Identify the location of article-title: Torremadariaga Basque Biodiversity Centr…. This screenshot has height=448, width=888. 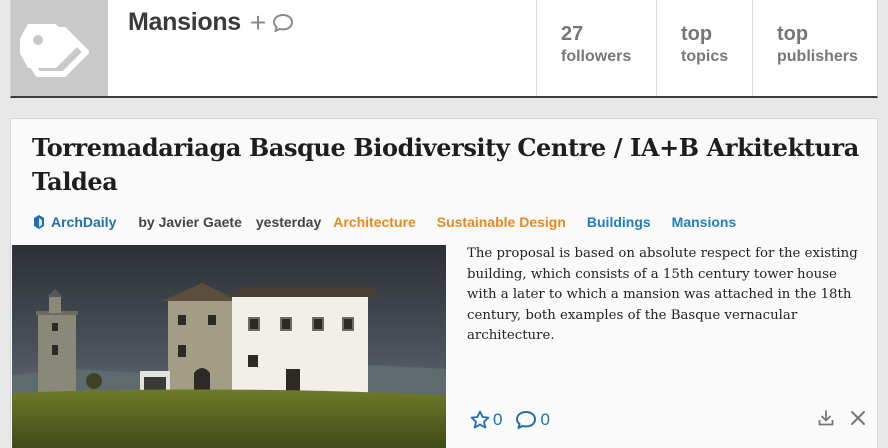
(447, 165).